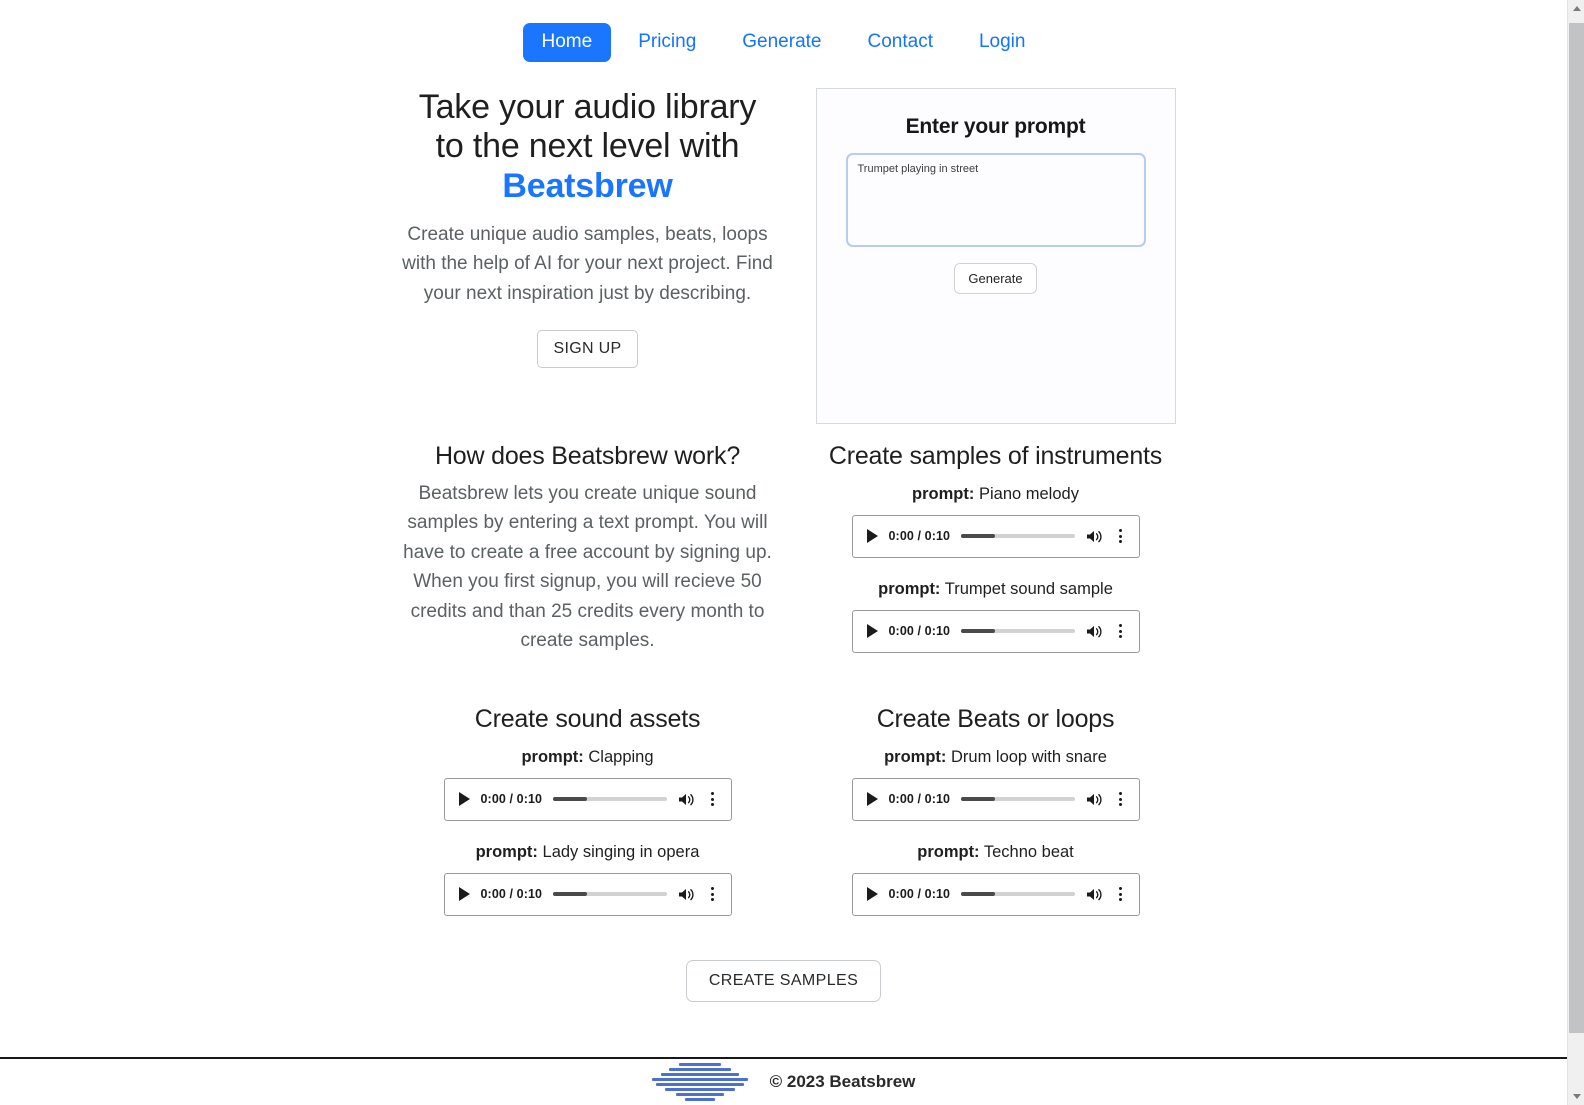 The image size is (1584, 1105). Describe the element at coordinates (587, 718) in the screenshot. I see `sound-assets-title: Create sound assets` at that location.